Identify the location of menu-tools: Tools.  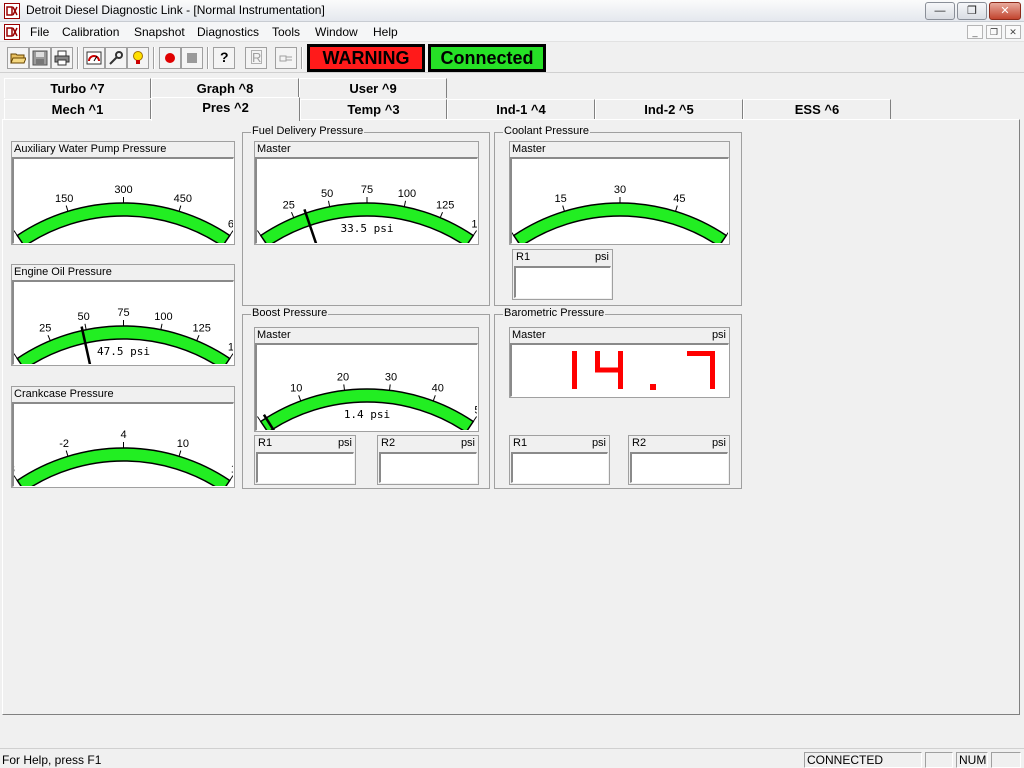
(286, 32).